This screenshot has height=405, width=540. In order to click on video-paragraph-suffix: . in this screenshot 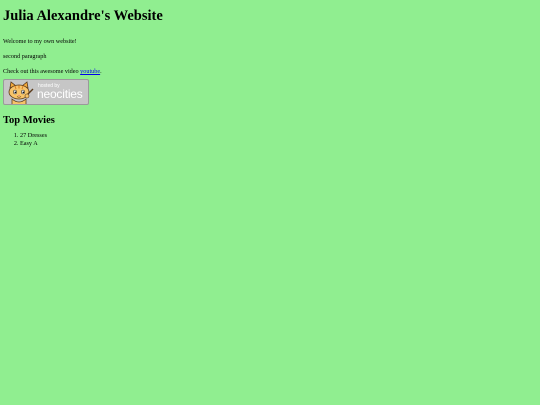, I will do `click(101, 71)`.